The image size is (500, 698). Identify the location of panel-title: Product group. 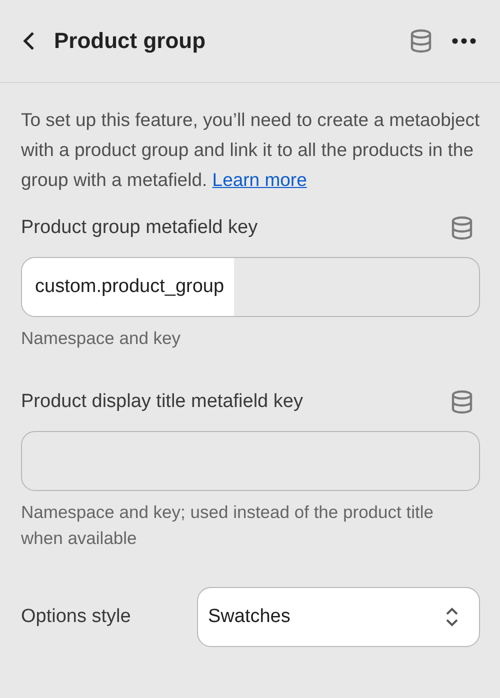
(130, 41).